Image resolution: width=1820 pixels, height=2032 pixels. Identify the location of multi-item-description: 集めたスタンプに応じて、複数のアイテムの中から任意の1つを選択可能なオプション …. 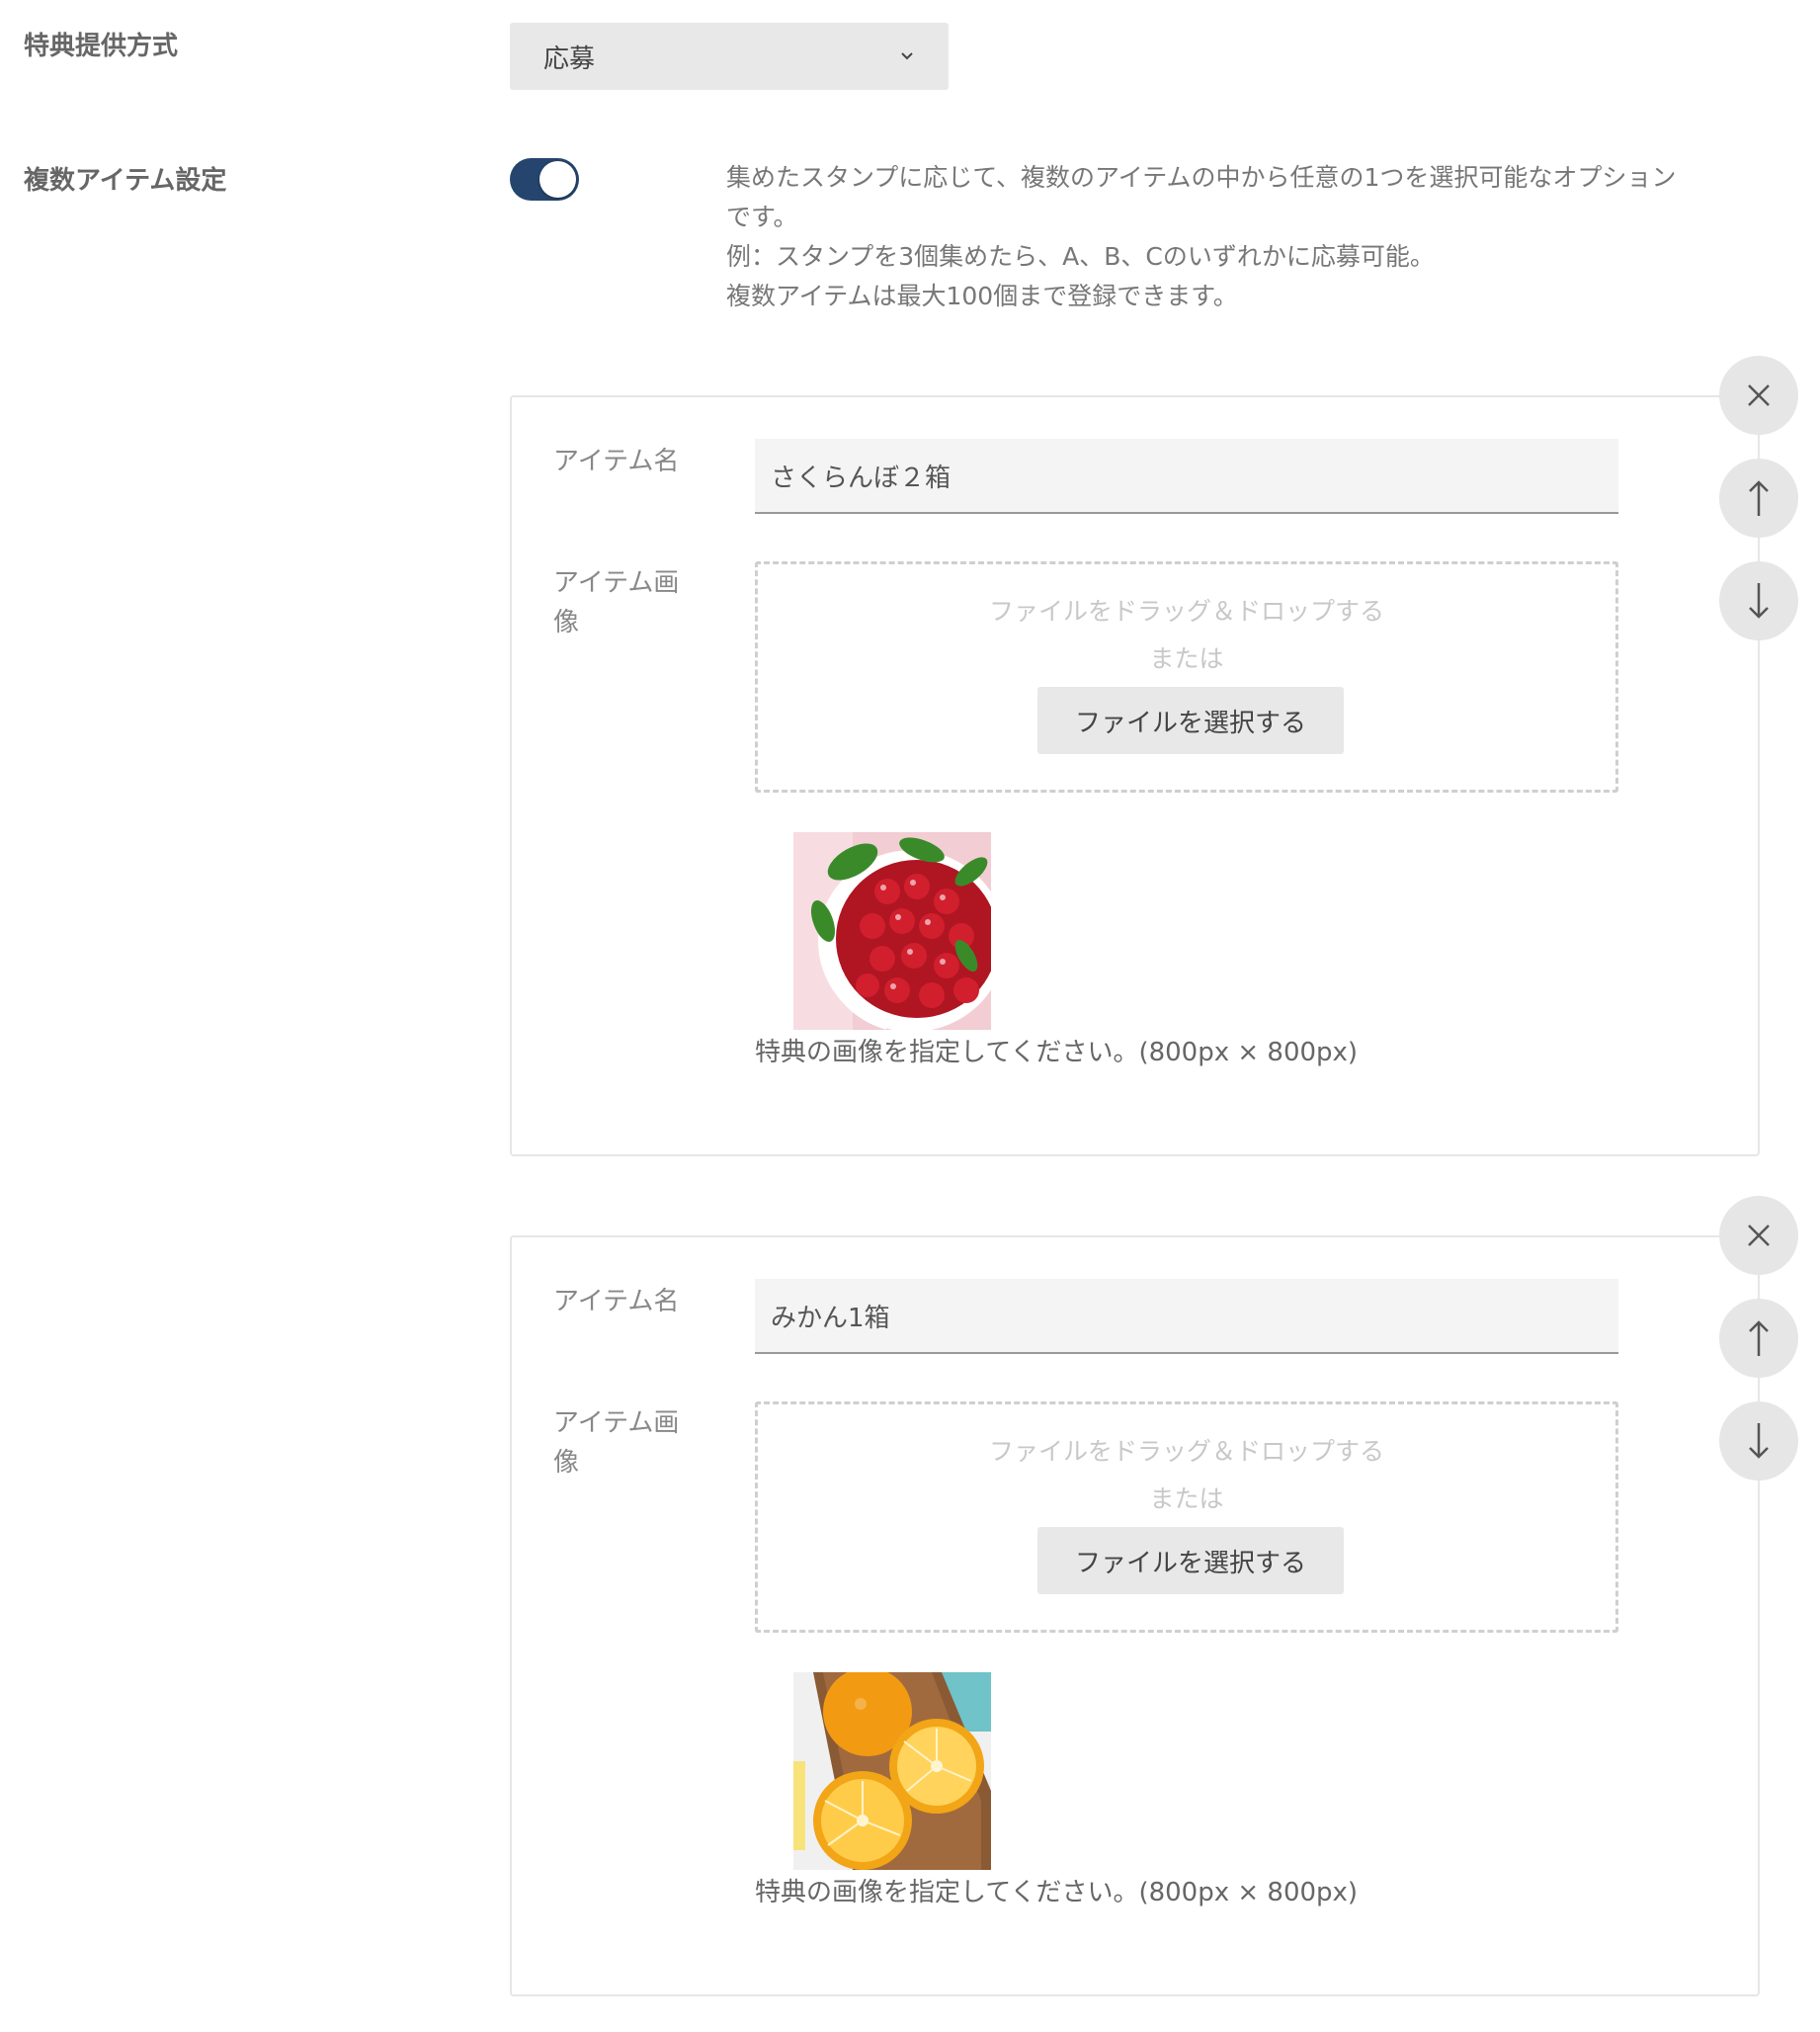
(1245, 237).